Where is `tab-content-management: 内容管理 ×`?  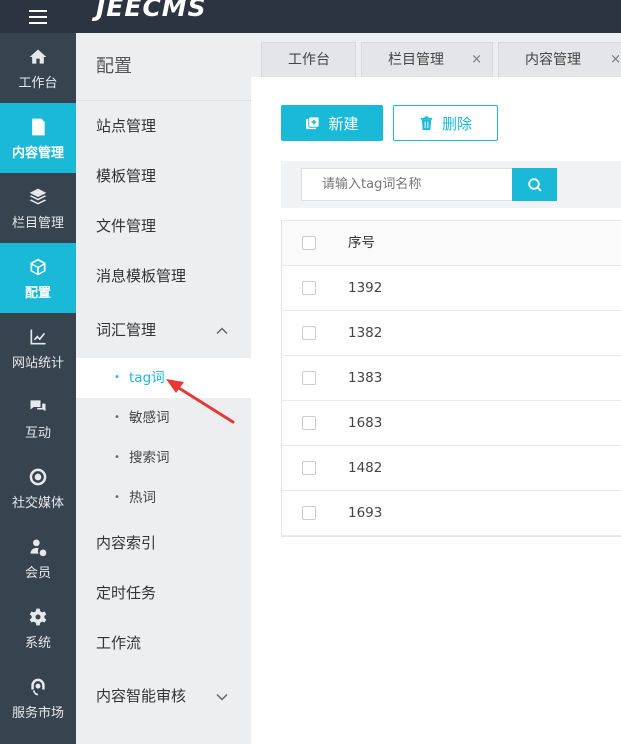 tab-content-management: 内容管理 × is located at coordinates (559, 59).